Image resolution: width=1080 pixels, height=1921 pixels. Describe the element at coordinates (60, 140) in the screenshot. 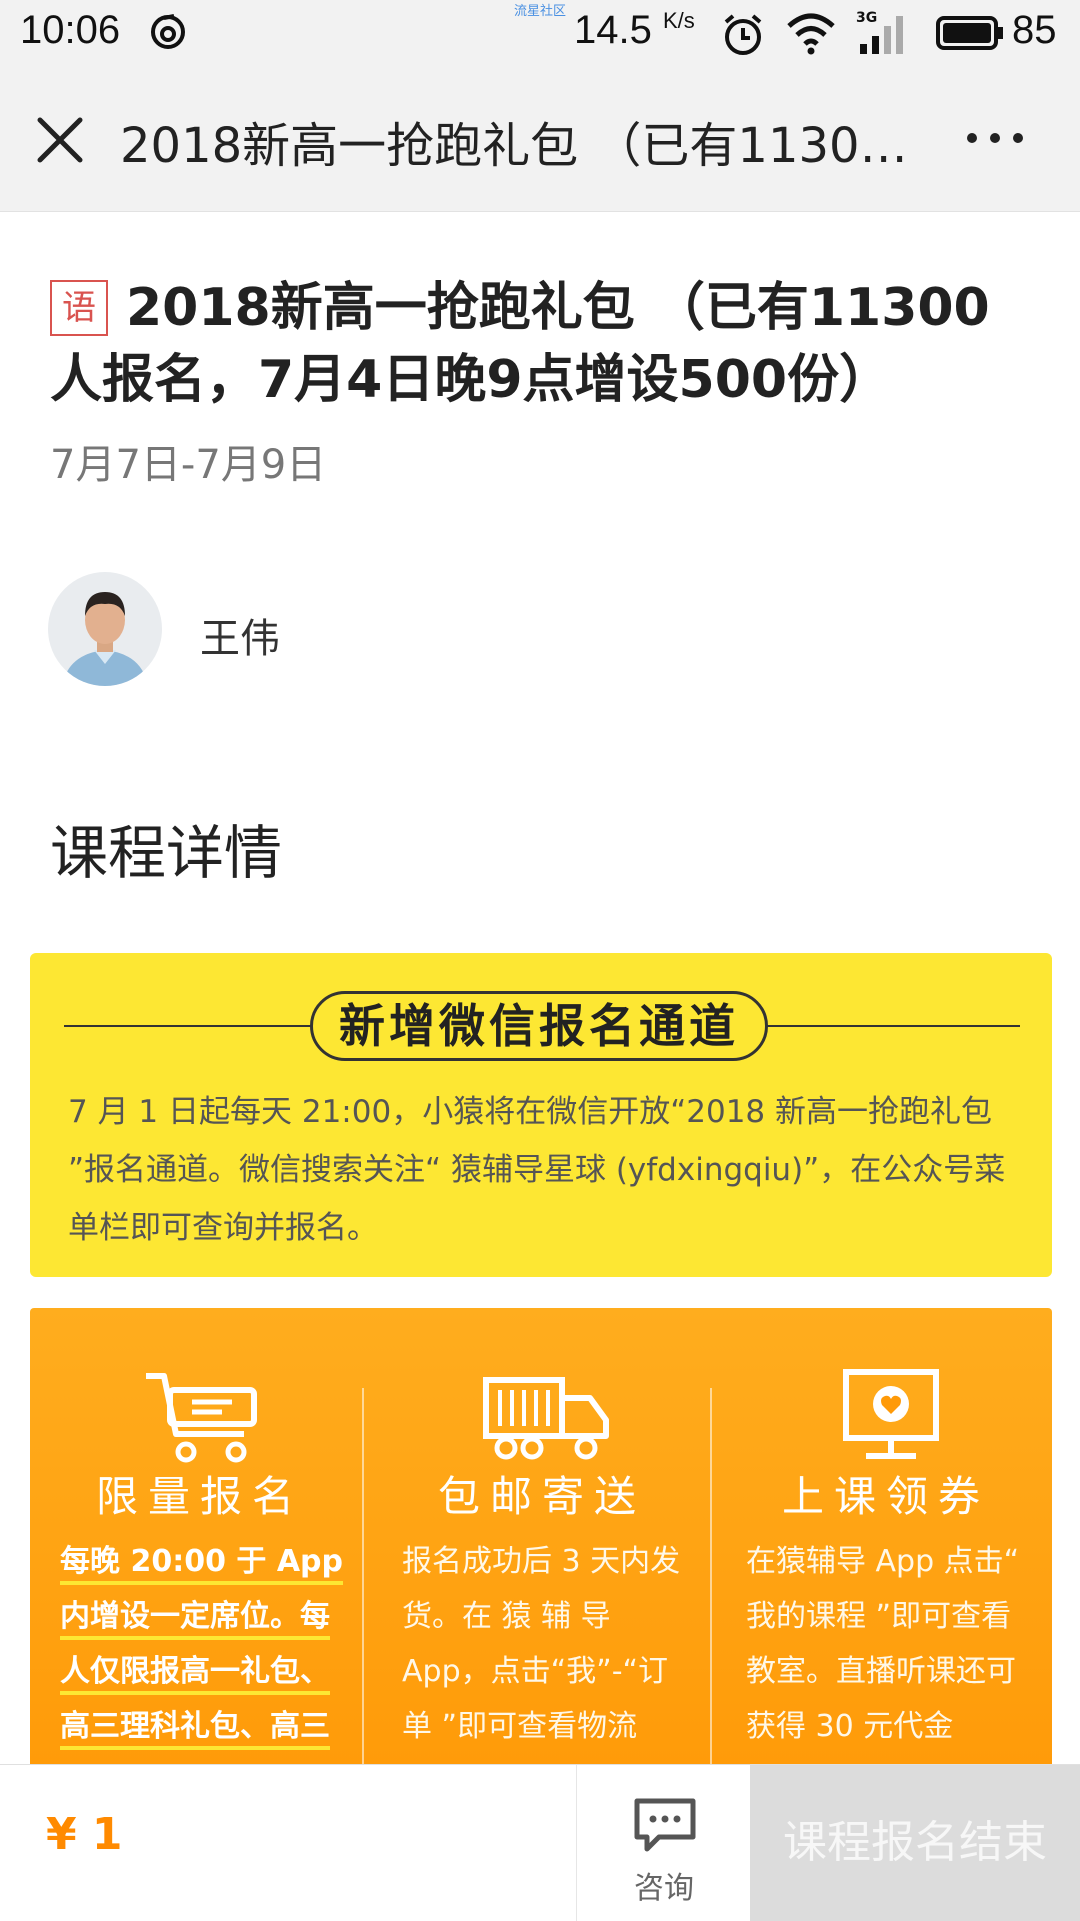

I see `close-icon` at that location.